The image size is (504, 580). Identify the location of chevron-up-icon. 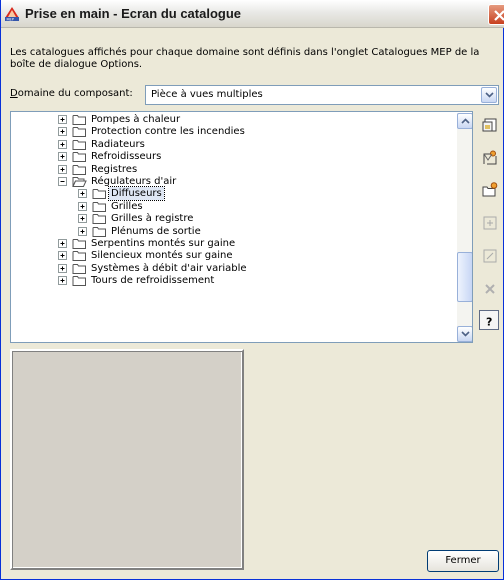
(465, 121).